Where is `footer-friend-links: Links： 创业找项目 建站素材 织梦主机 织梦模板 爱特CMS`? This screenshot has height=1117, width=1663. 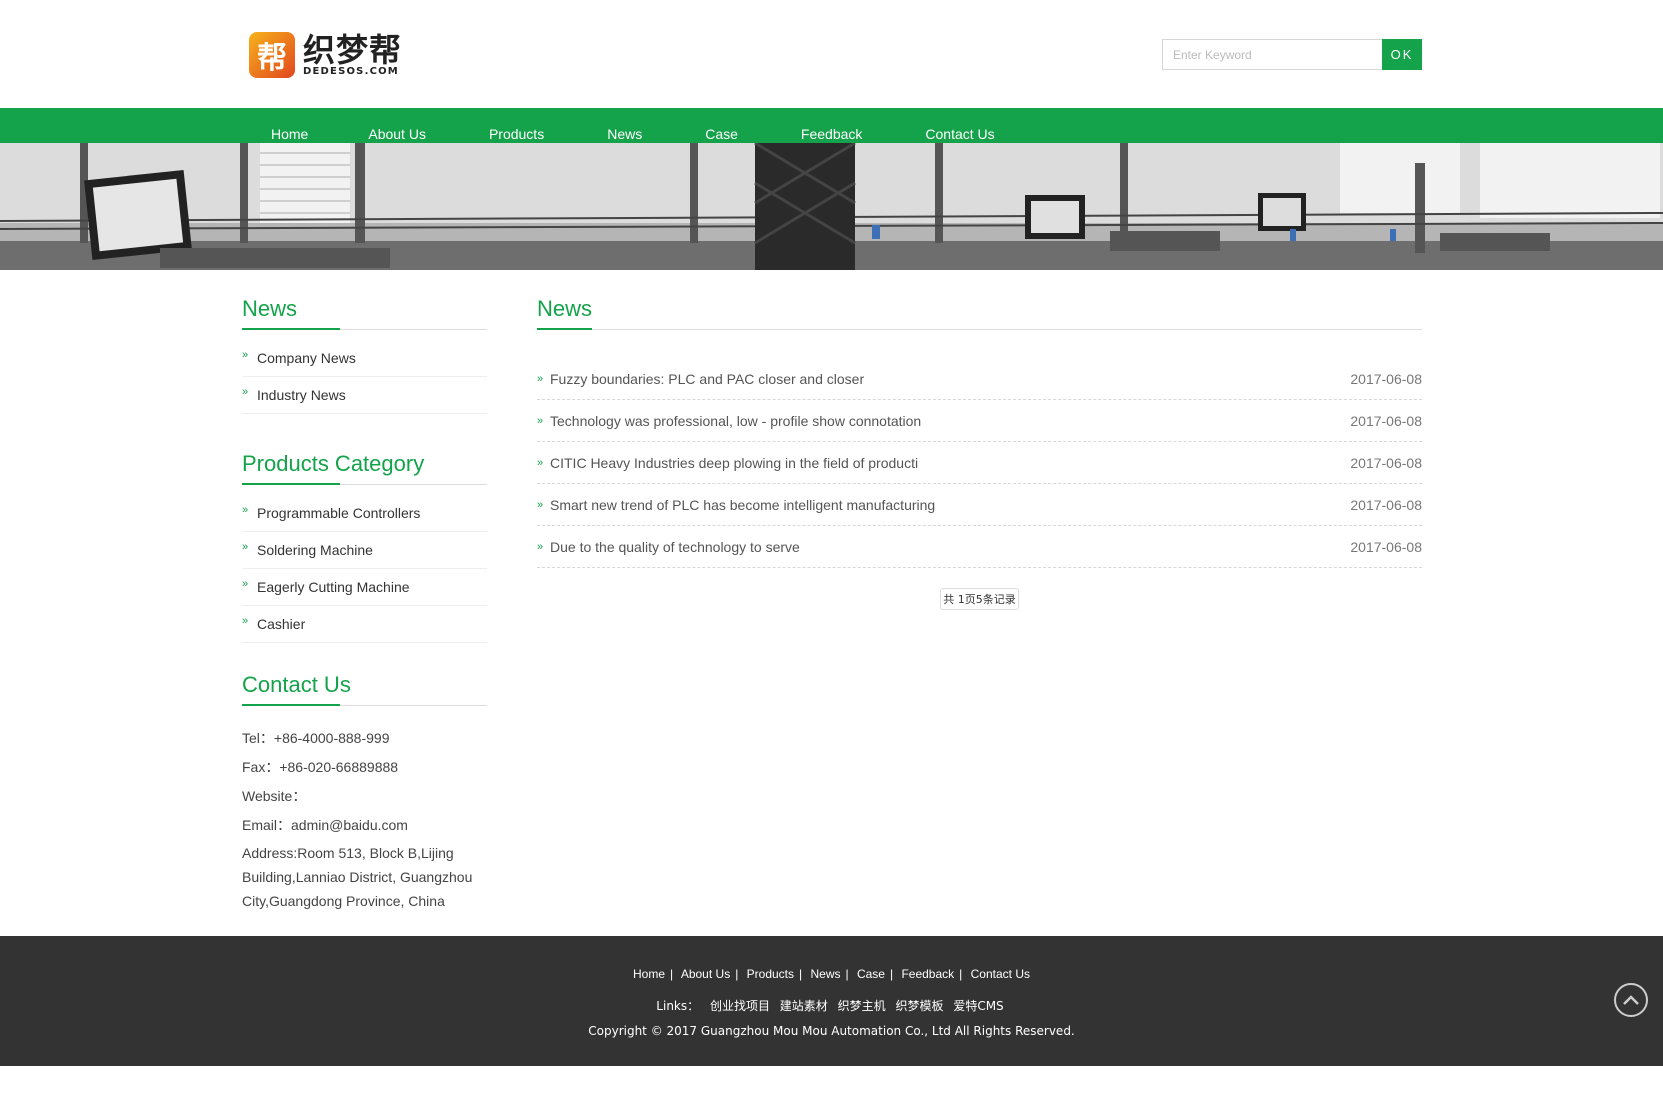
footer-friend-links: Links： 创业找项目 建站素材 织梦主机 织梦模板 爱特CMS is located at coordinates (831, 1005).